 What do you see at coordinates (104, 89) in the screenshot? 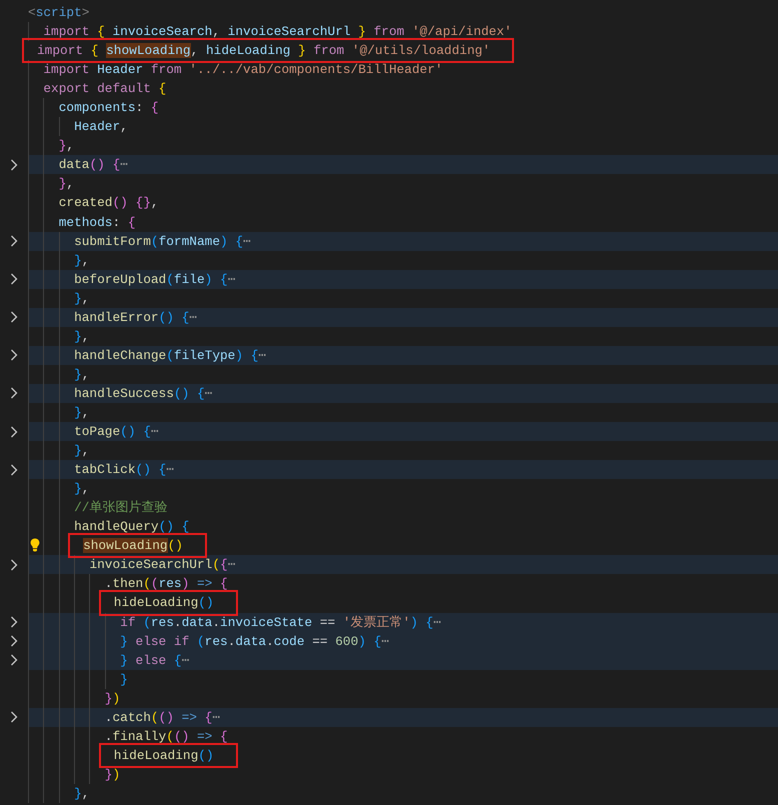
I see `code-line: export default {` at bounding box center [104, 89].